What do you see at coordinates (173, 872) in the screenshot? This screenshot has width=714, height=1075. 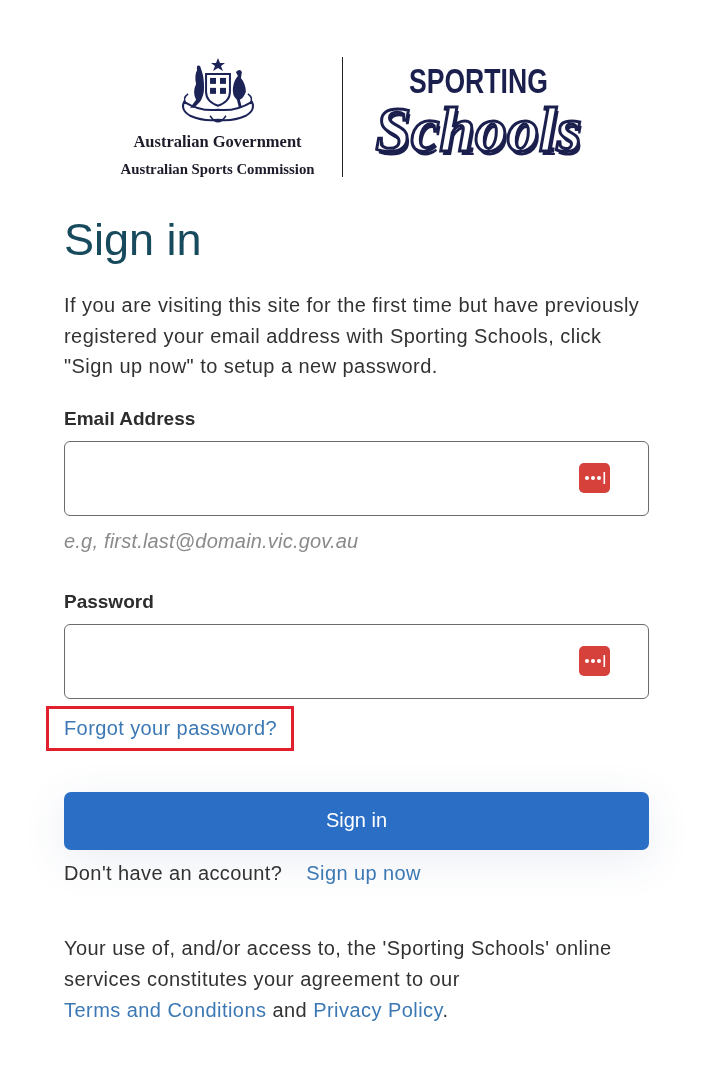 I see `signup-prompt: Don't have an account?` at bounding box center [173, 872].